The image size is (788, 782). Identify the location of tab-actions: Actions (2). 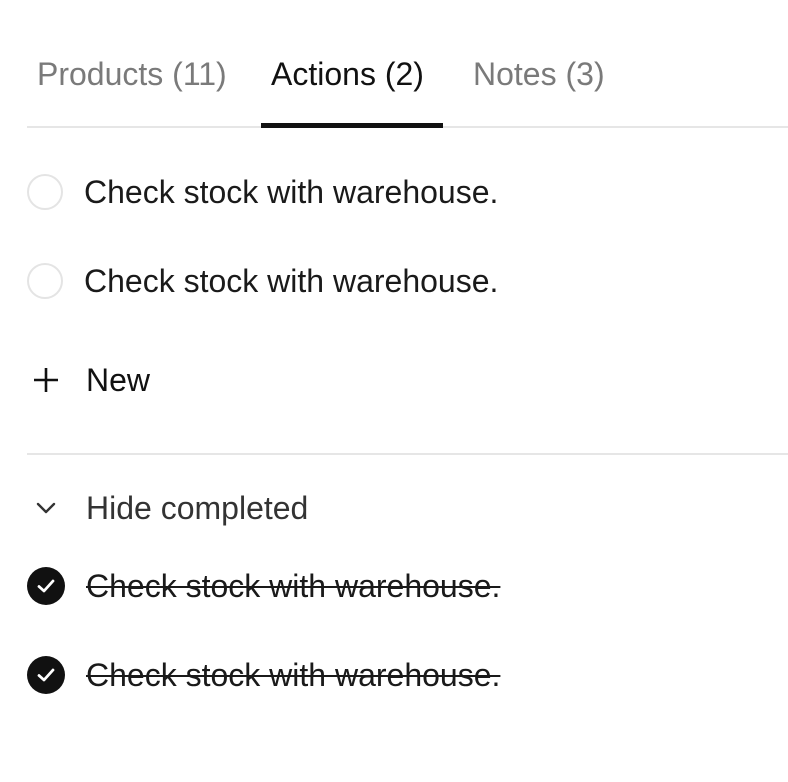
(347, 90).